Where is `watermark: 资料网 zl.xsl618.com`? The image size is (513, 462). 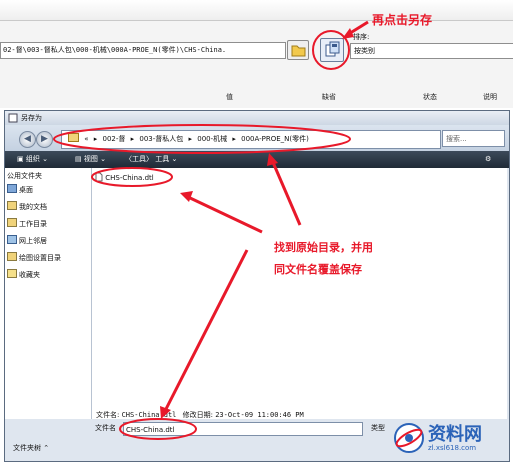
watermark: 资料网 zl.xsl618.com is located at coordinates (451, 438).